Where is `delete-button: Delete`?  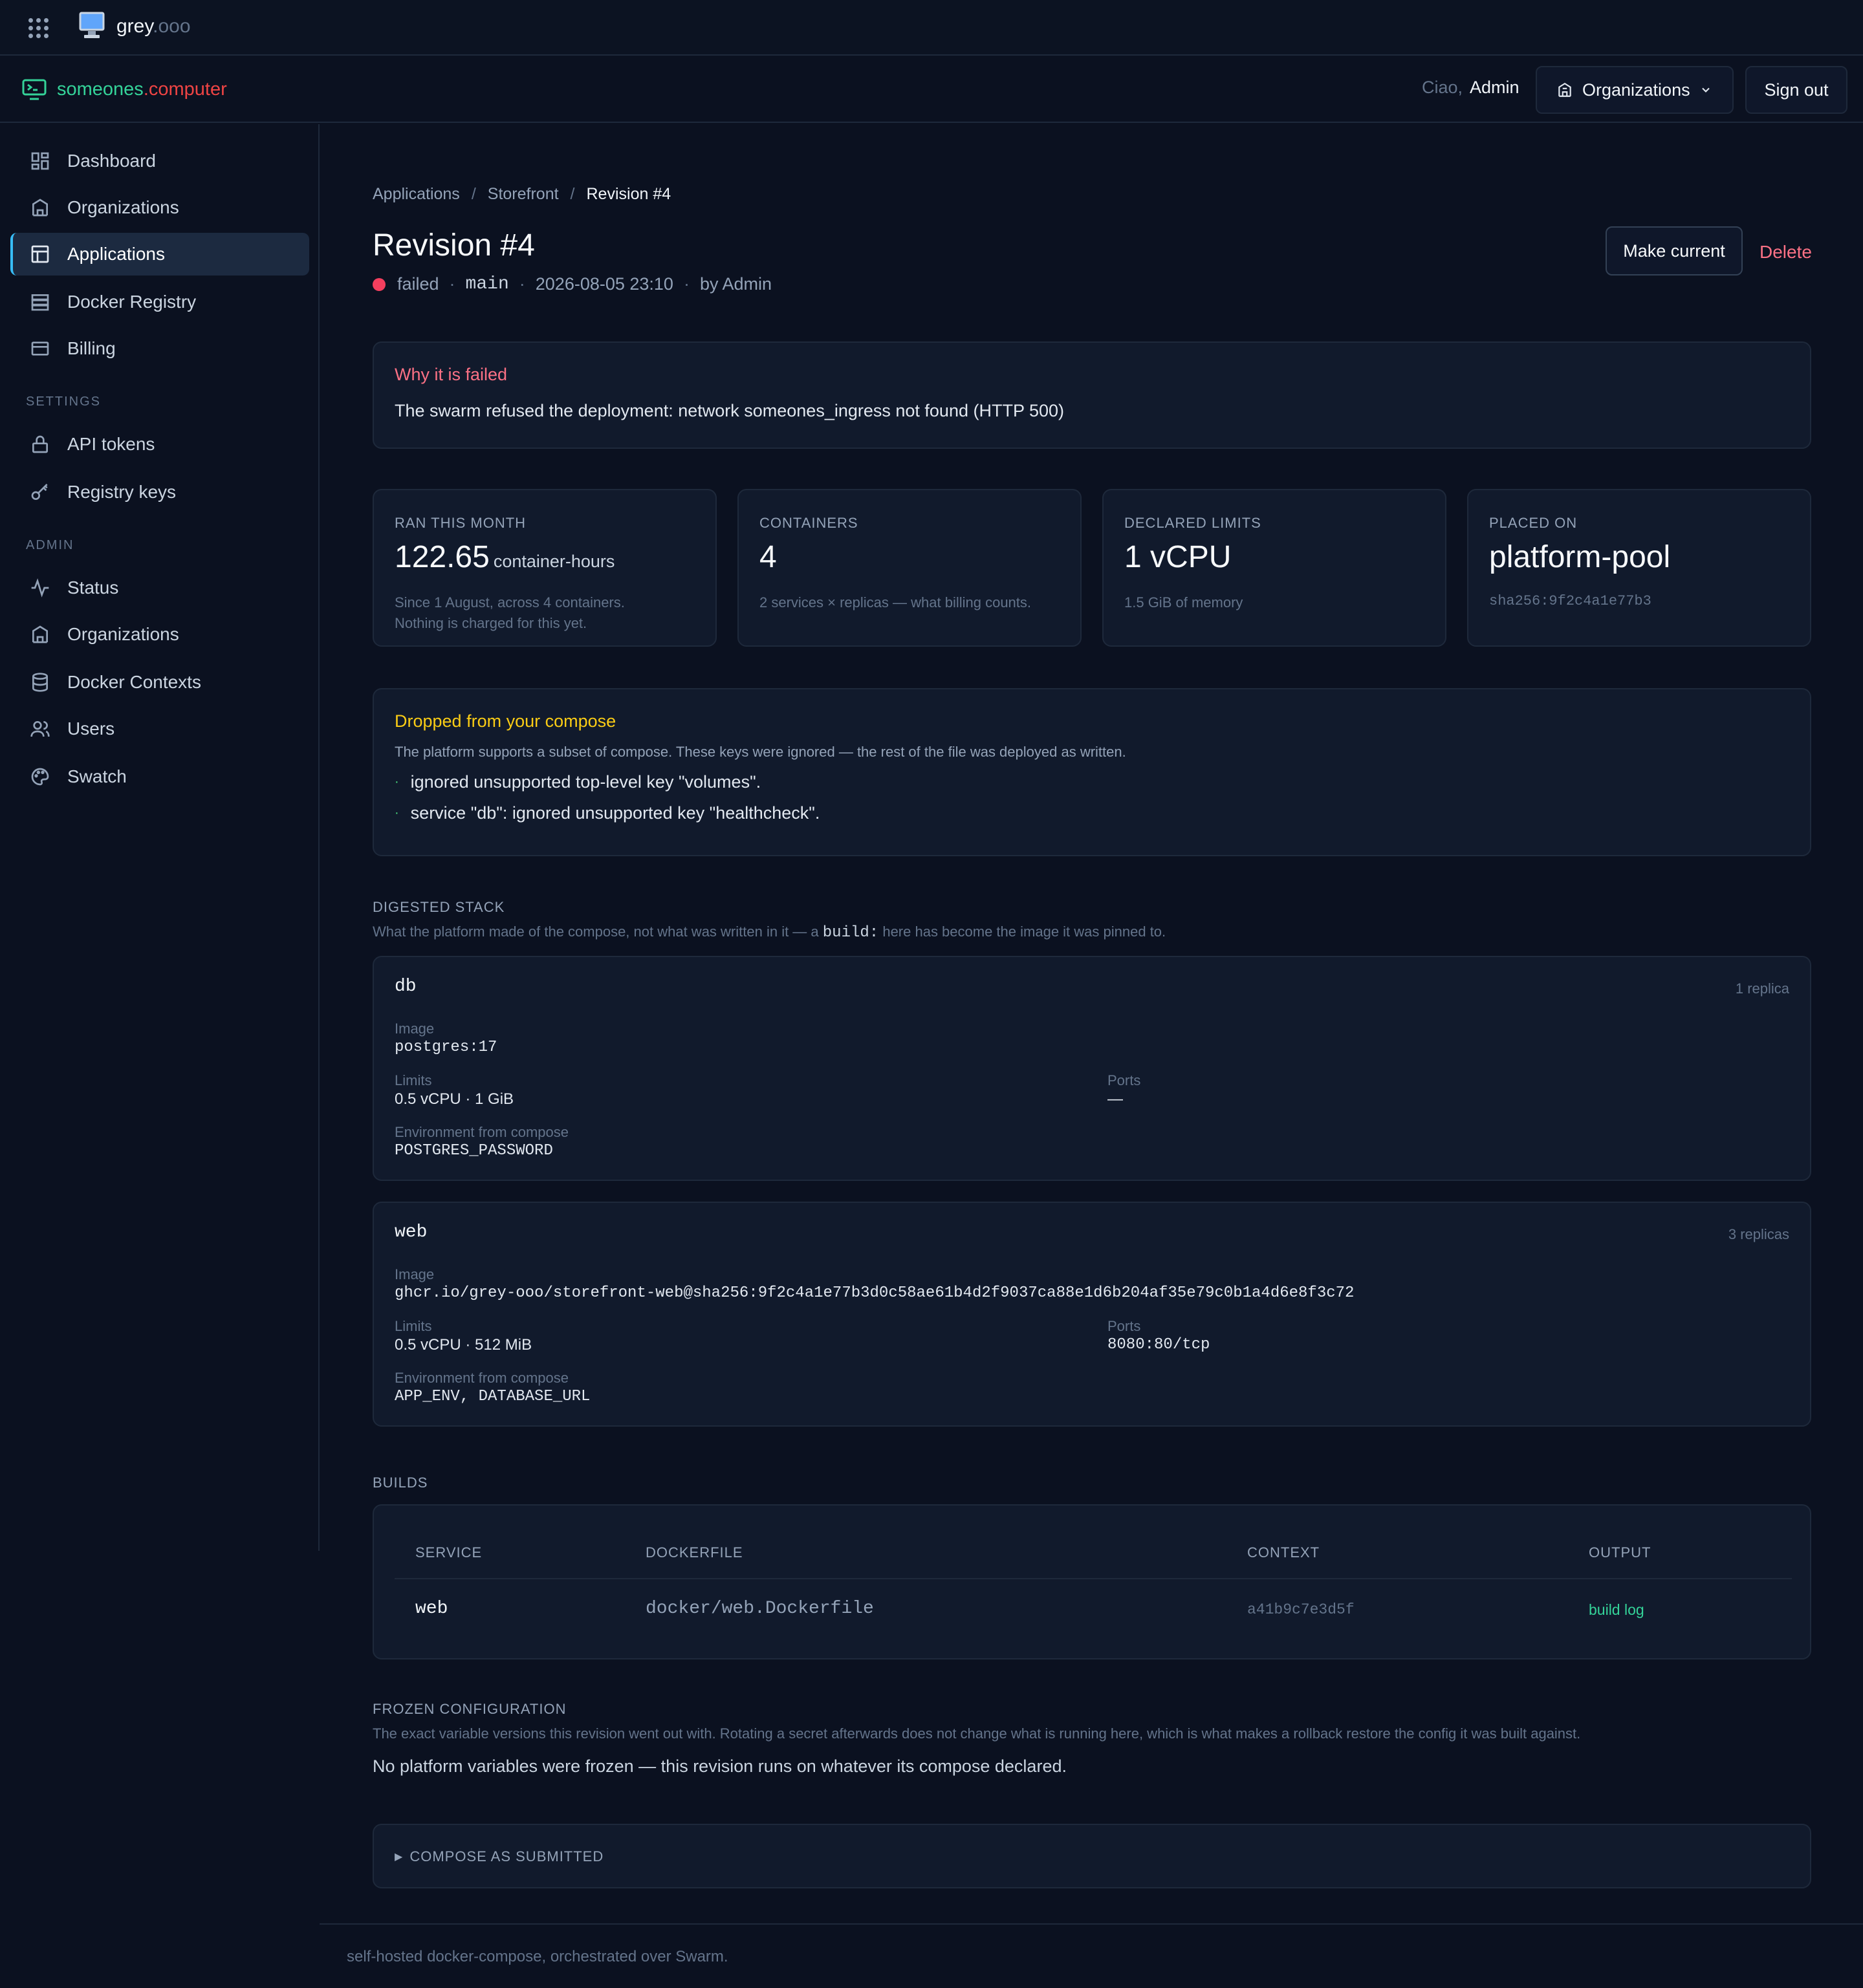
delete-button: Delete is located at coordinates (1786, 252).